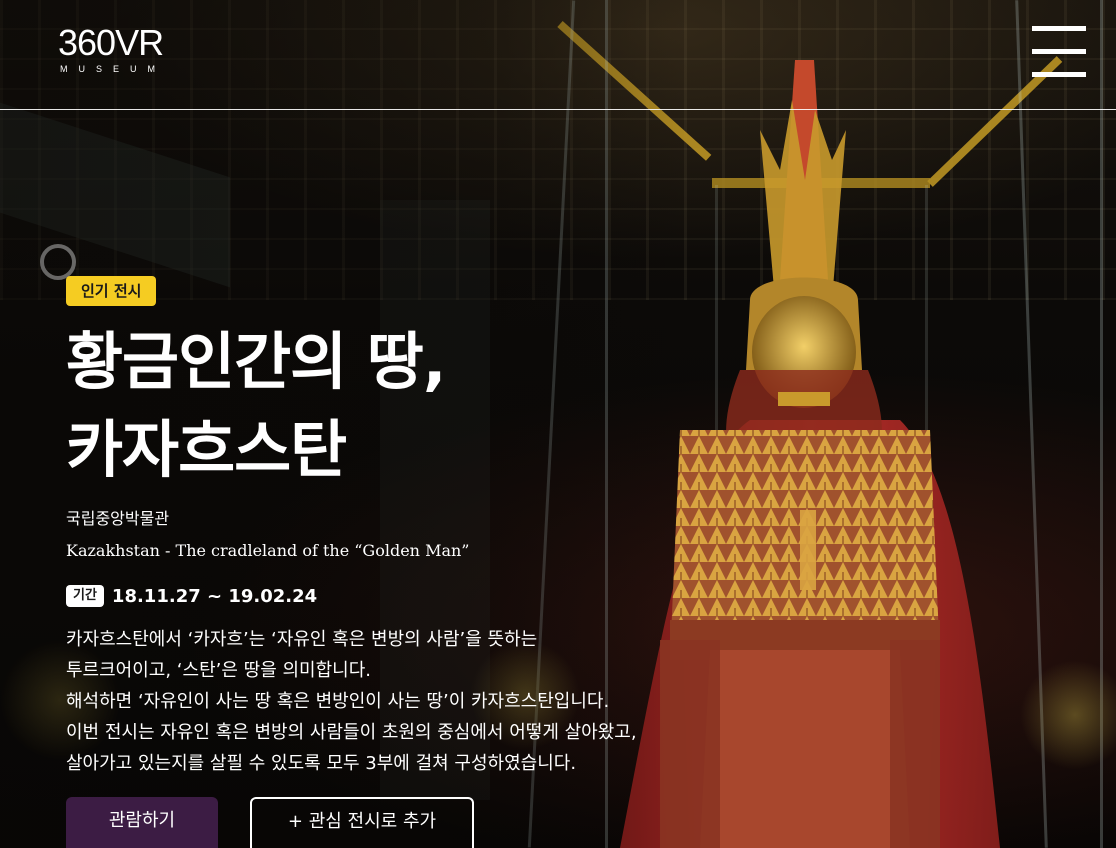 The width and height of the screenshot is (1116, 848). What do you see at coordinates (214, 596) in the screenshot?
I see `period-value: 18.11.27 ~ 19.02.24` at bounding box center [214, 596].